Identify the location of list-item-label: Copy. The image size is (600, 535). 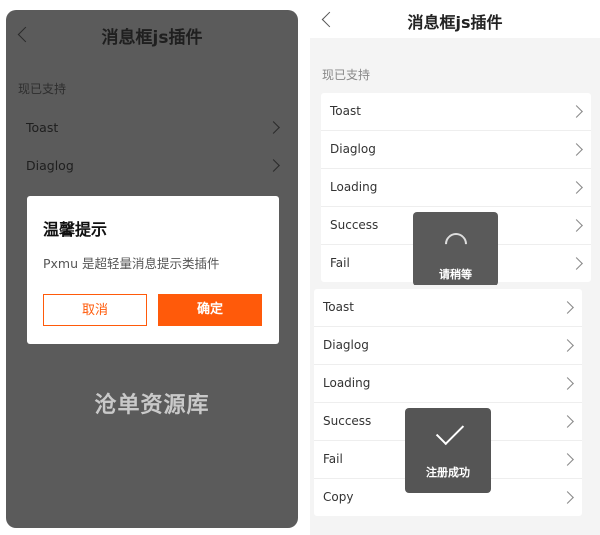
(338, 497).